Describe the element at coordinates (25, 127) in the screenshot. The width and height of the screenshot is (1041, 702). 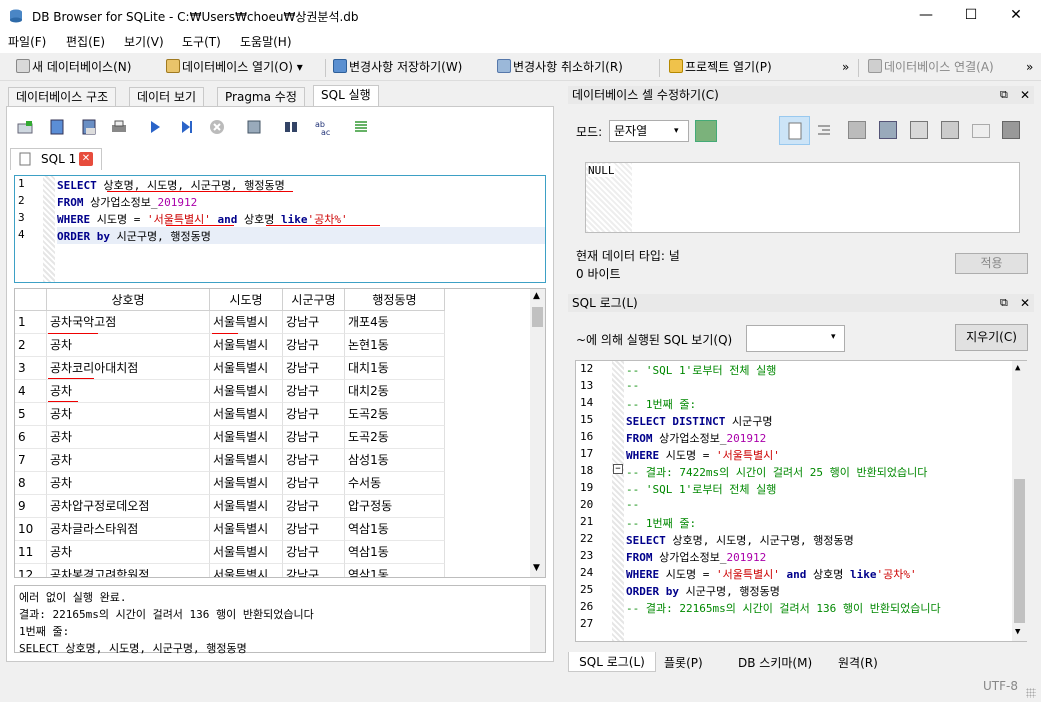
I see `open-tab-icon` at that location.